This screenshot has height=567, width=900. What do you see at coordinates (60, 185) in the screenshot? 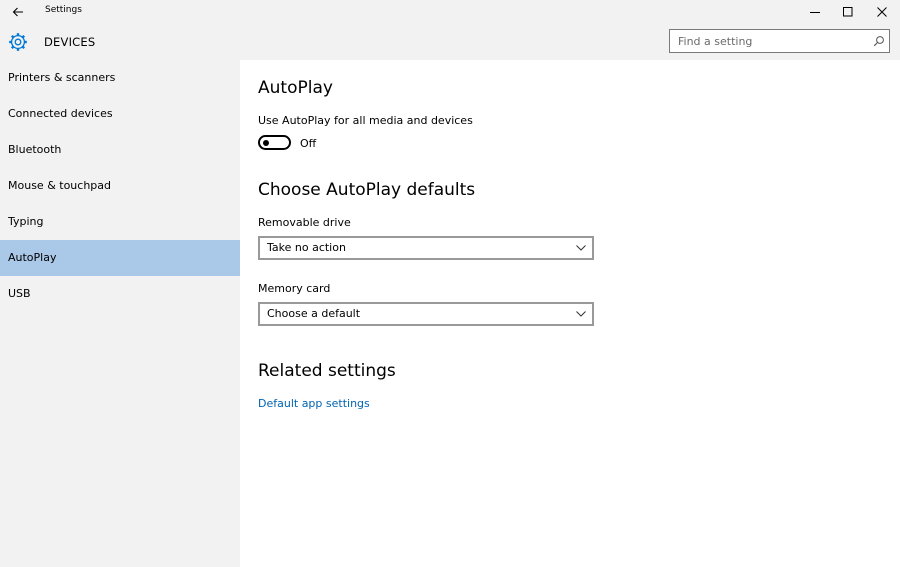
I see `sidebar-item-label: Mouse & touchpad` at bounding box center [60, 185].